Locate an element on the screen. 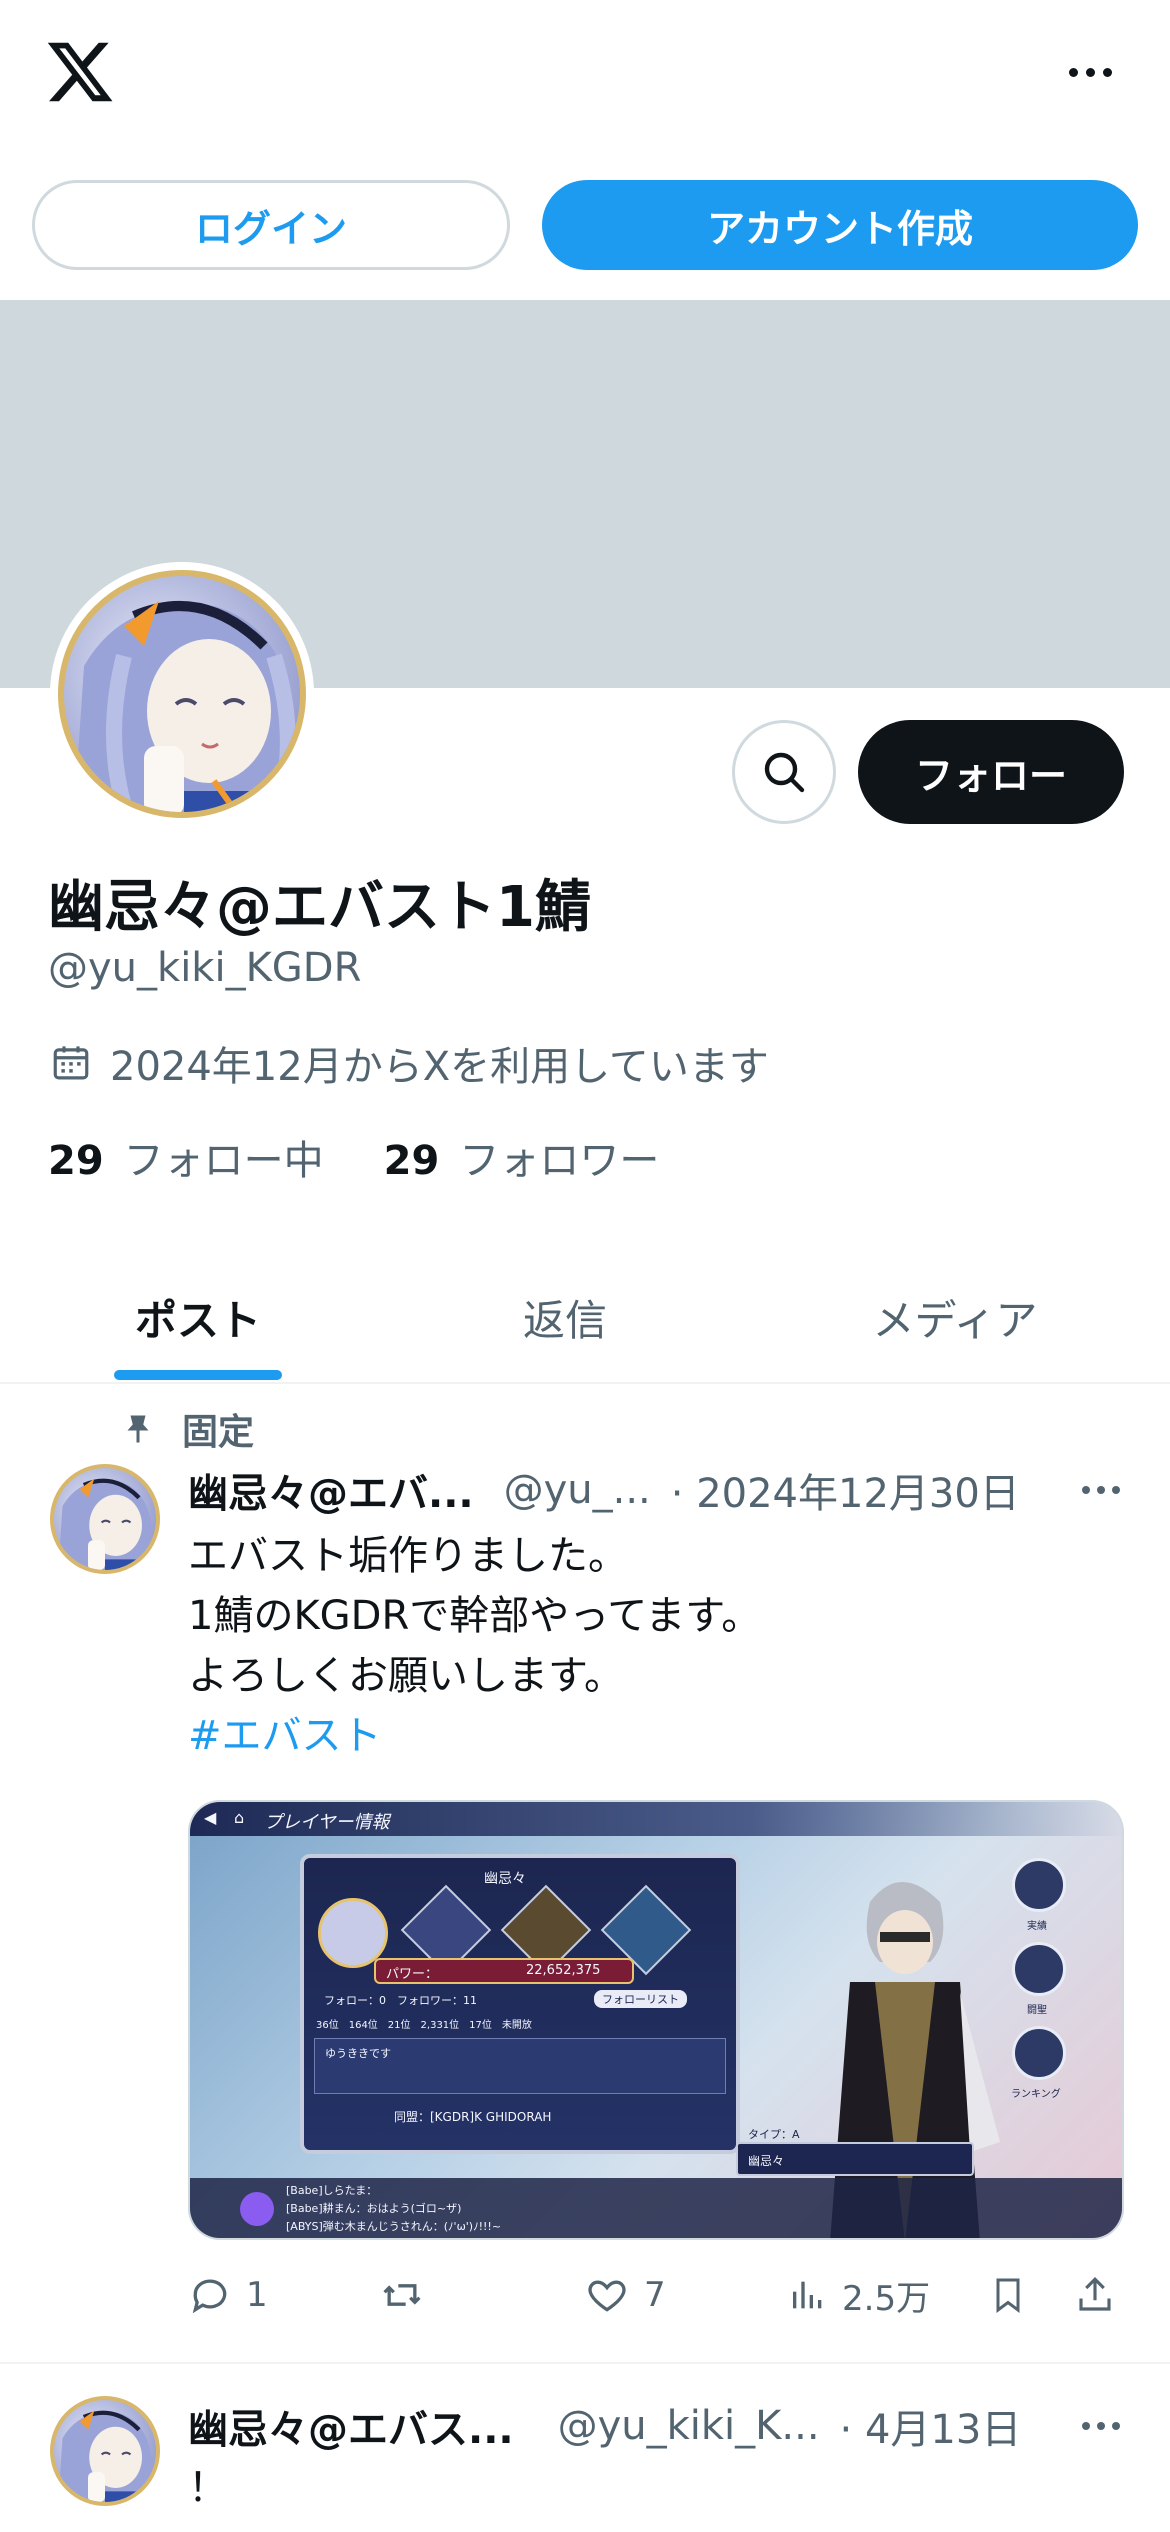  profile-avatar is located at coordinates (182, 694).